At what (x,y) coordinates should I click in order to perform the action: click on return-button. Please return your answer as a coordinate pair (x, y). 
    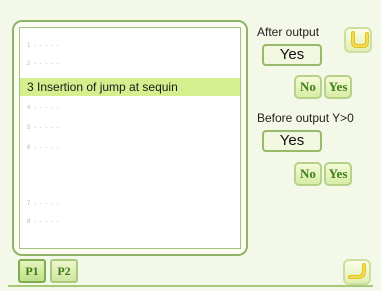
    Looking at the image, I should click on (357, 272).